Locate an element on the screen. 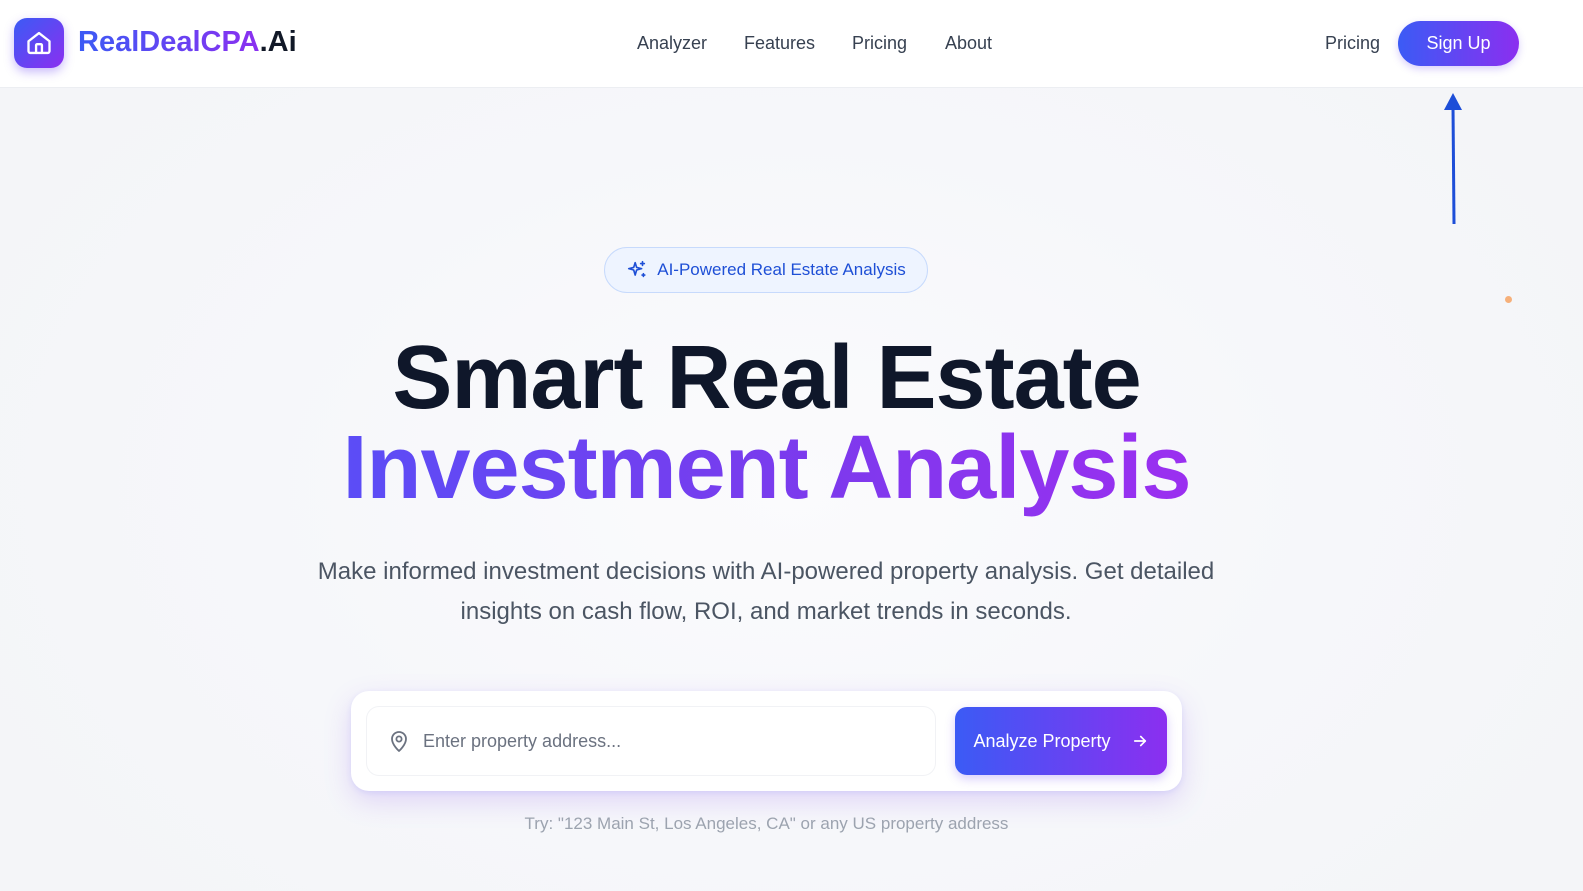  nav-link-analyzer: Analyzer is located at coordinates (672, 43).